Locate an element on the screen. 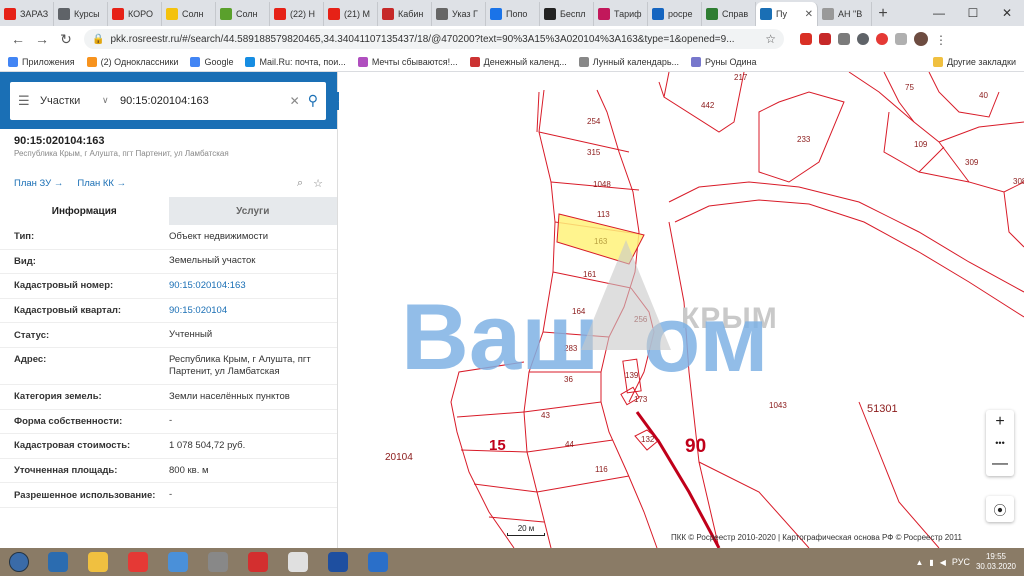 This screenshot has height=576, width=1024. attribute-value: - is located at coordinates (171, 495).